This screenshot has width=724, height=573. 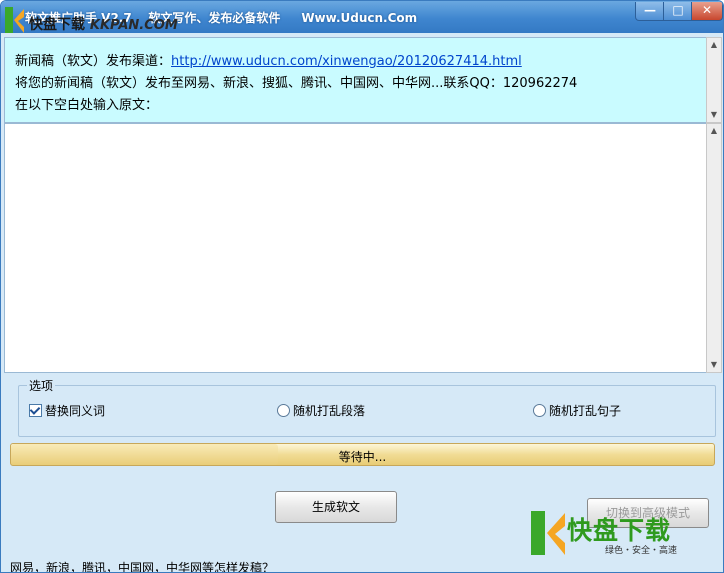 I want to click on shuffle-sentences-radio: 随机打乱句子, so click(x=577, y=410).